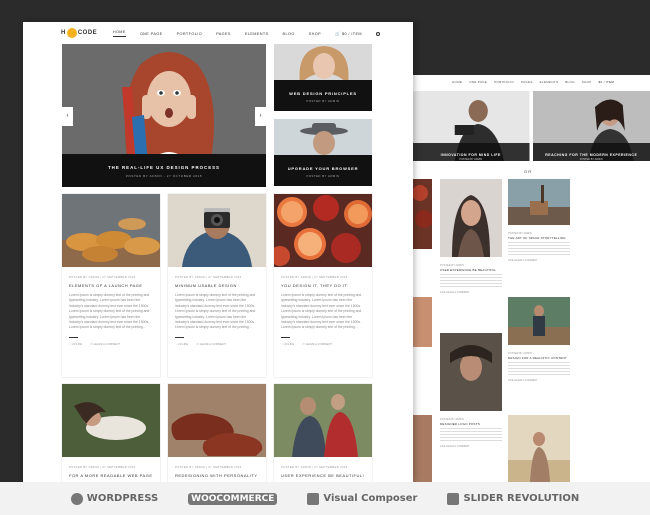 This screenshot has width=650, height=515. What do you see at coordinates (513, 498) in the screenshot?
I see `slider-revolution-logo: SLIDER REVOLUTION` at bounding box center [513, 498].